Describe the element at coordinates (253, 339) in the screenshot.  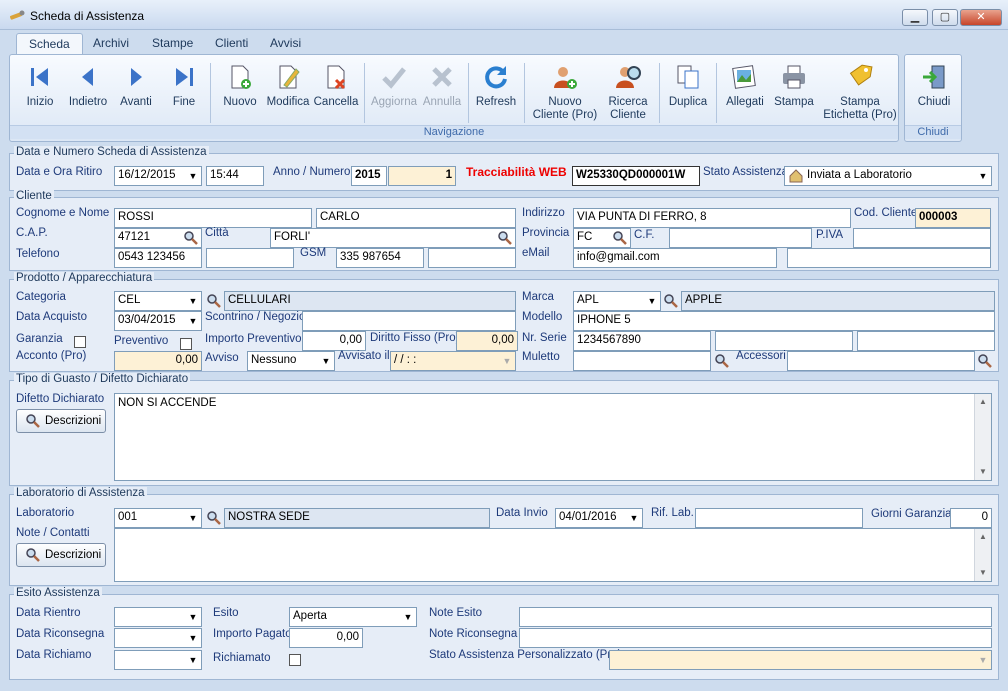
I see `importo-preventivo-label: Importo Preventivo` at that location.